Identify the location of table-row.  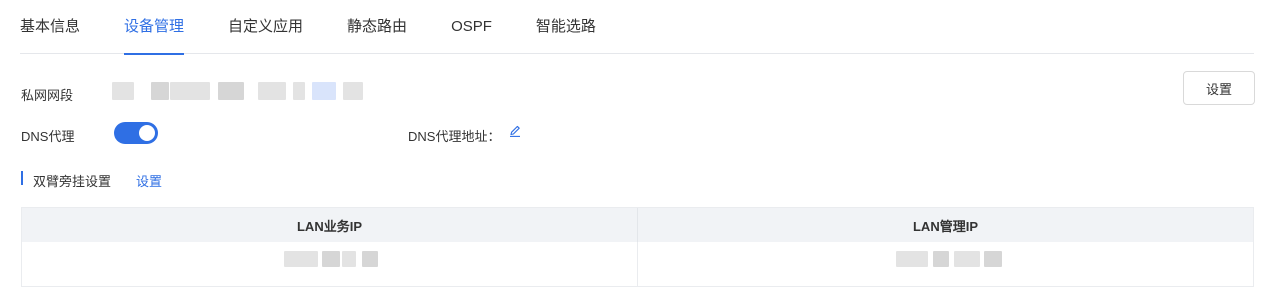
(637, 264).